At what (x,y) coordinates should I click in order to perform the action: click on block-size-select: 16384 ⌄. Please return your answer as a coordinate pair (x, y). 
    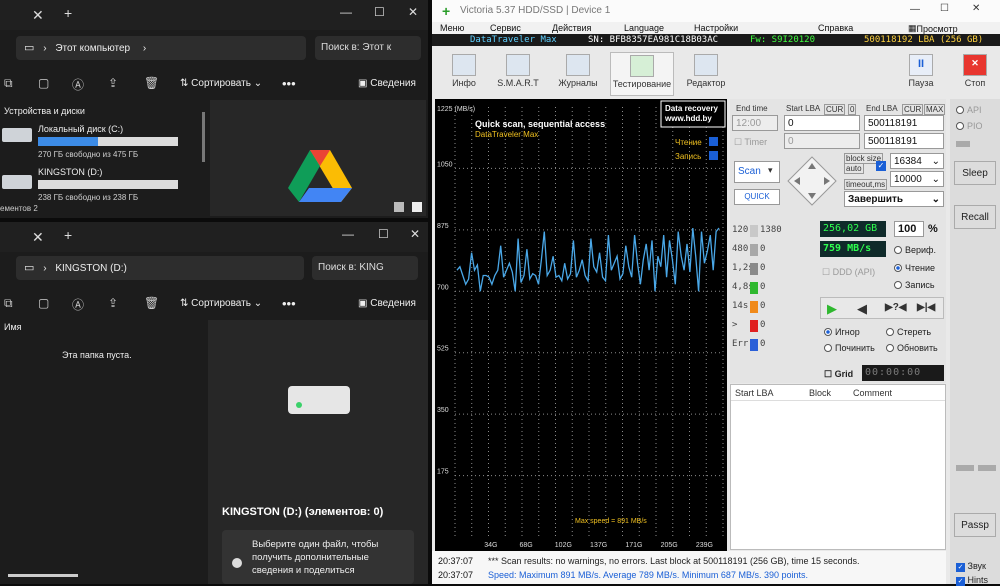
    Looking at the image, I should click on (917, 161).